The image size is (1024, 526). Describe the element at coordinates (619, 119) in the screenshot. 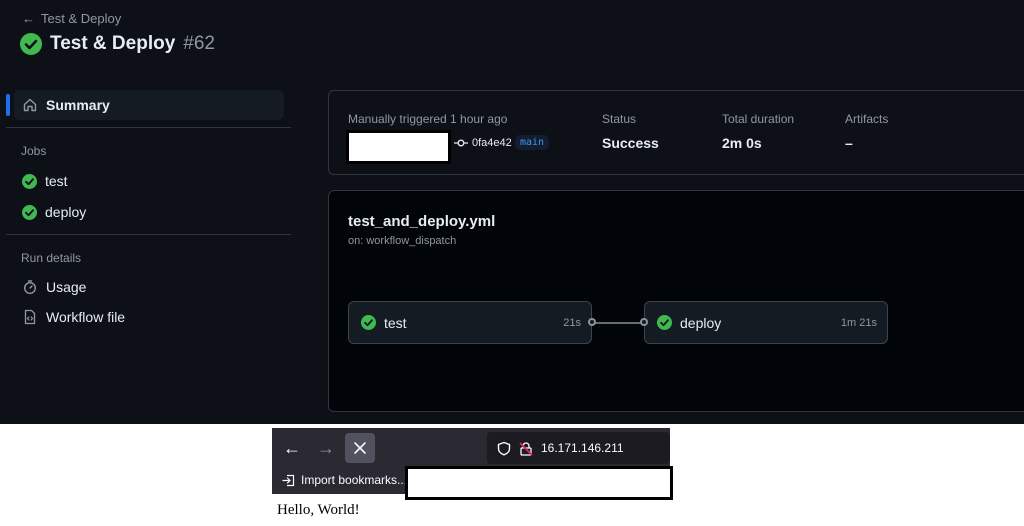

I see `status-label: Status` at that location.